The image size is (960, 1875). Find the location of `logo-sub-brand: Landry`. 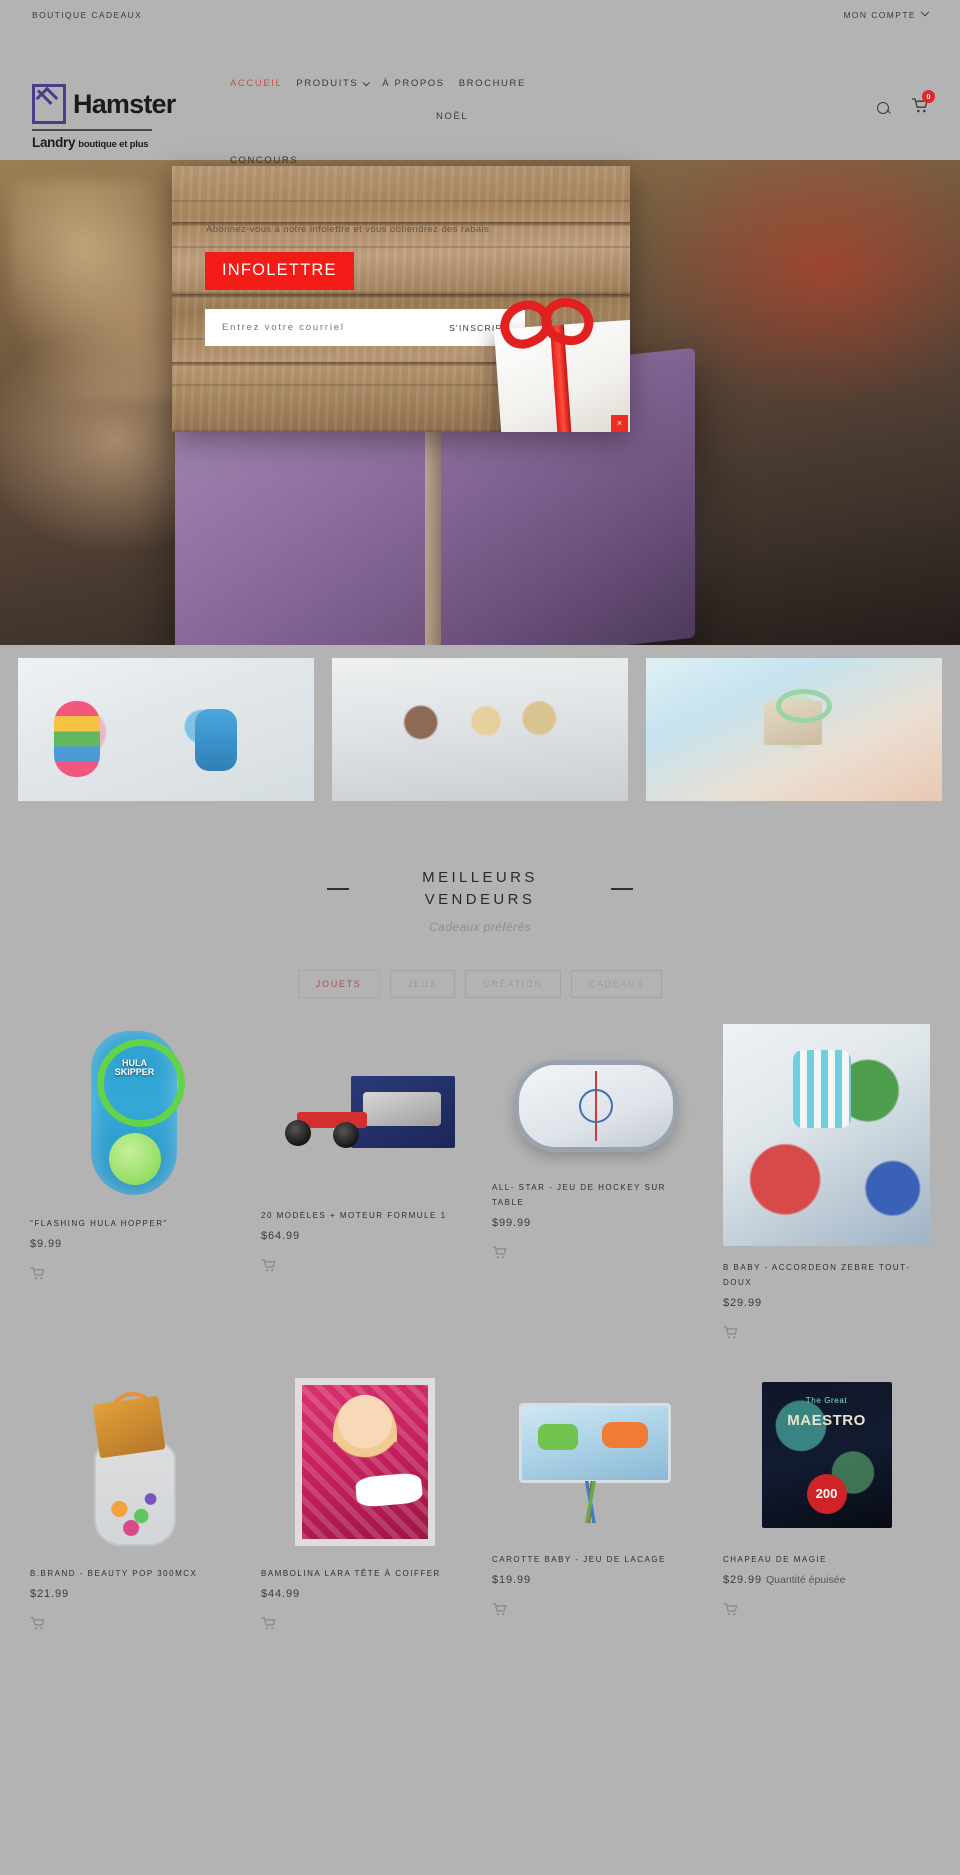

logo-sub-brand: Landry is located at coordinates (54, 142).